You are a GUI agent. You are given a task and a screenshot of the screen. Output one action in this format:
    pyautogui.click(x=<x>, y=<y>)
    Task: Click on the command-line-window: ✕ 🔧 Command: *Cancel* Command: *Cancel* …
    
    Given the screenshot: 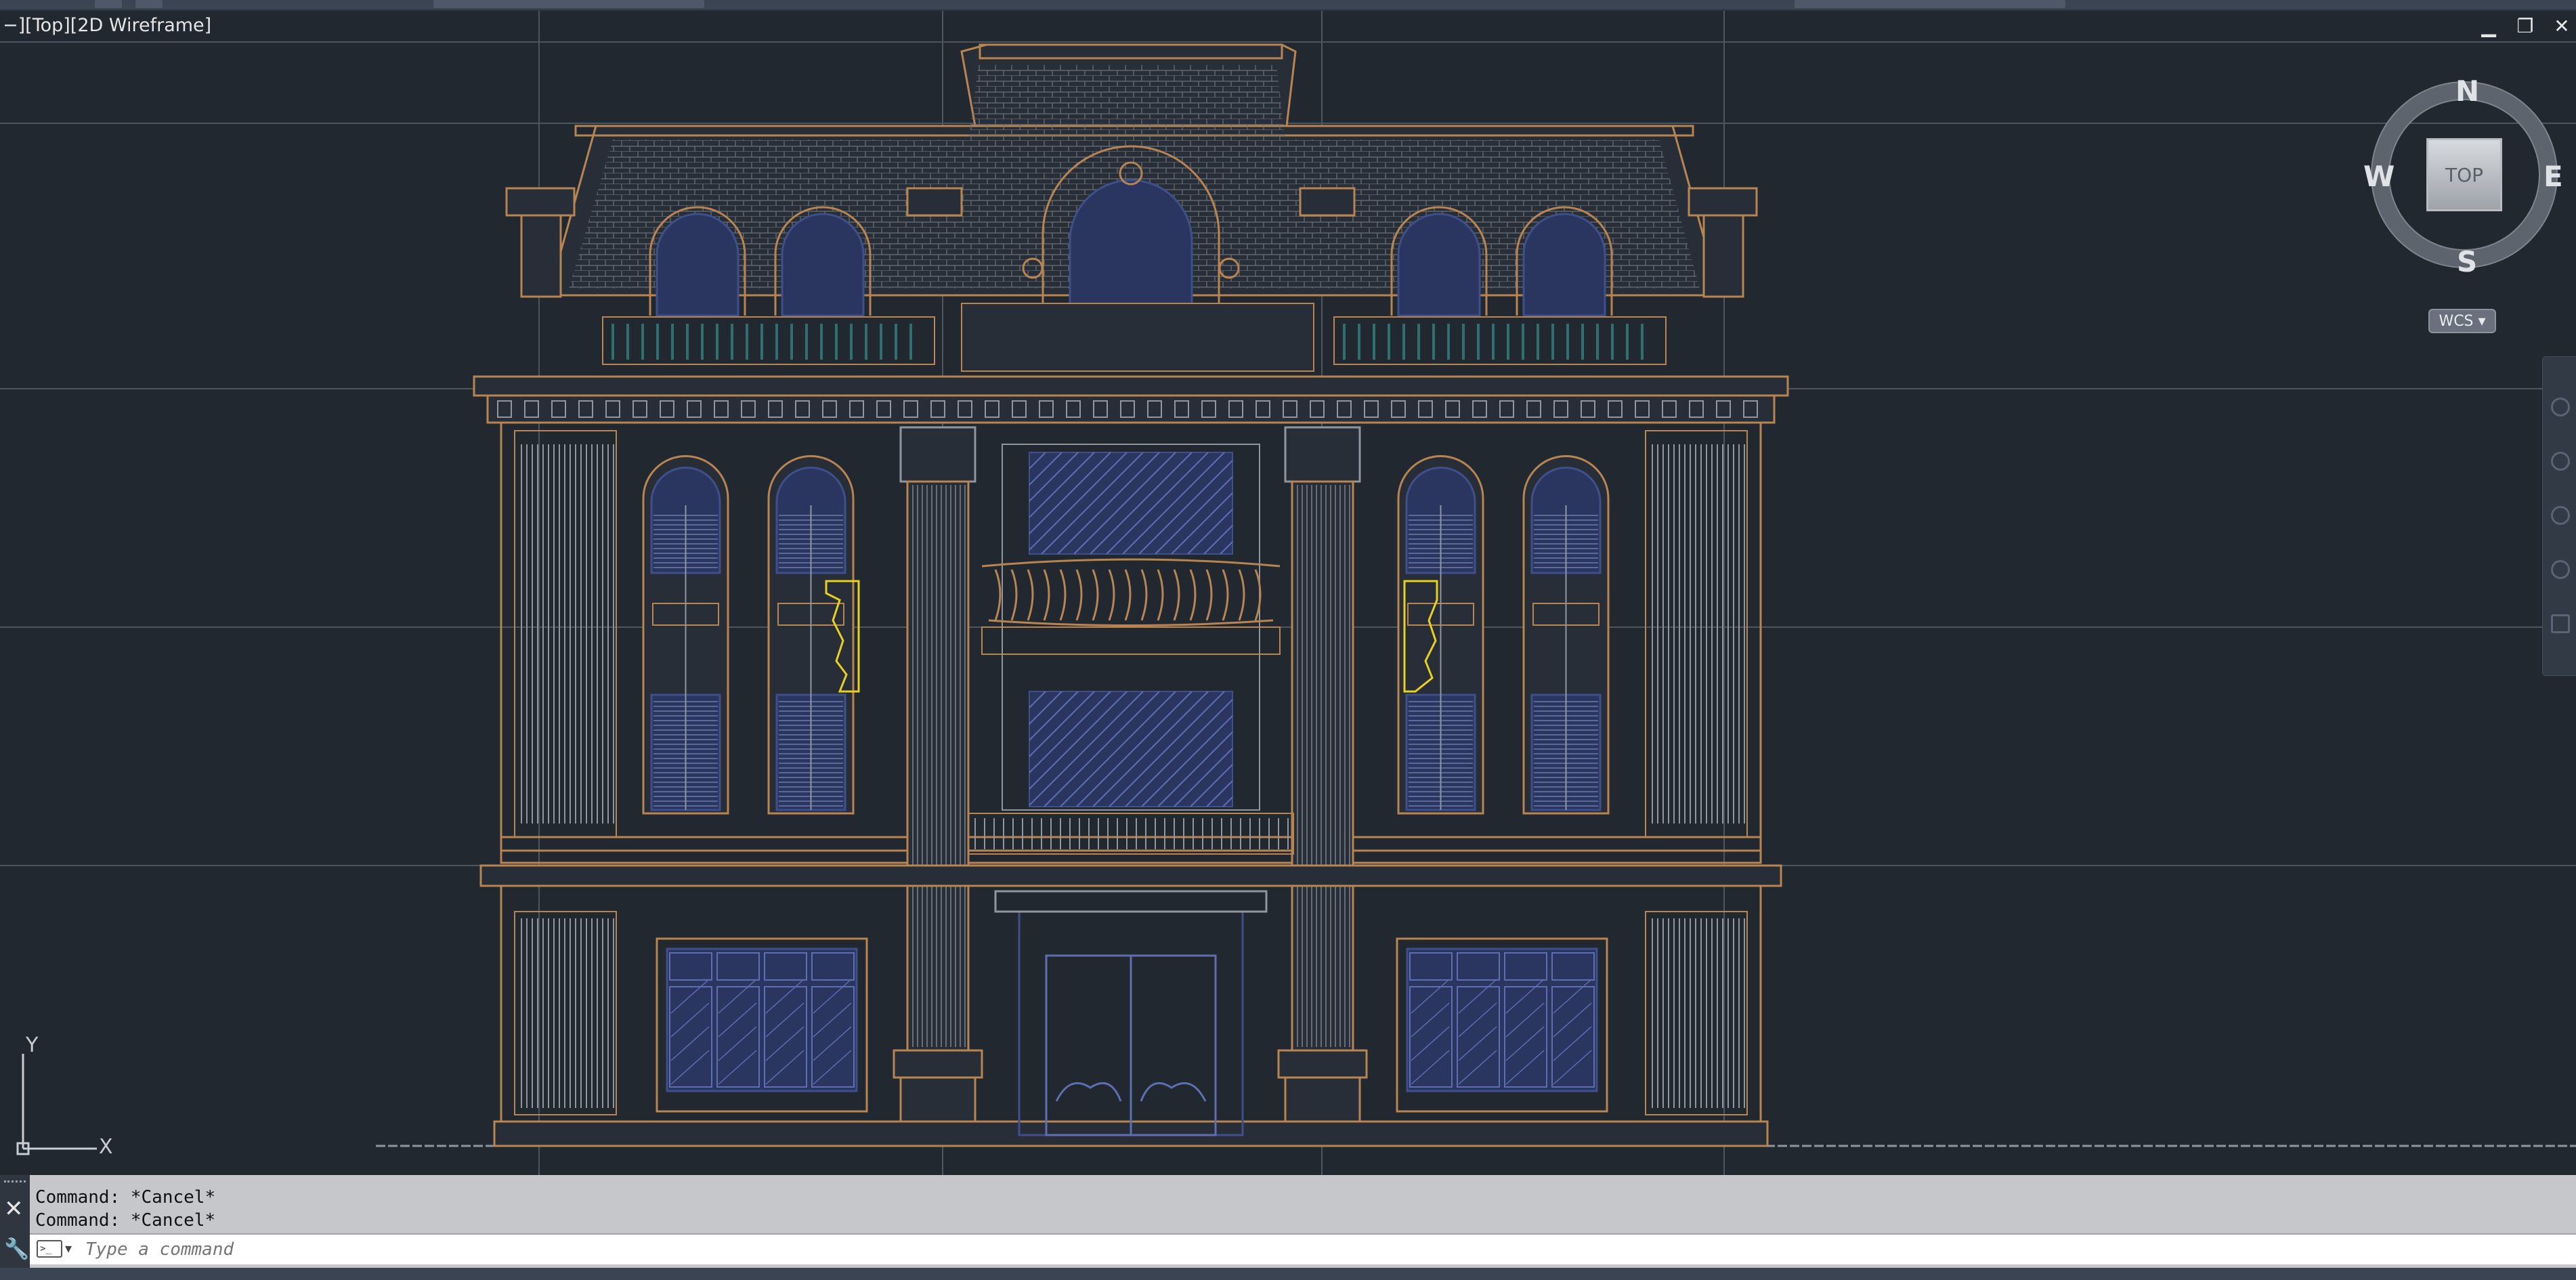 What is the action you would take?
    pyautogui.click(x=1288, y=1221)
    